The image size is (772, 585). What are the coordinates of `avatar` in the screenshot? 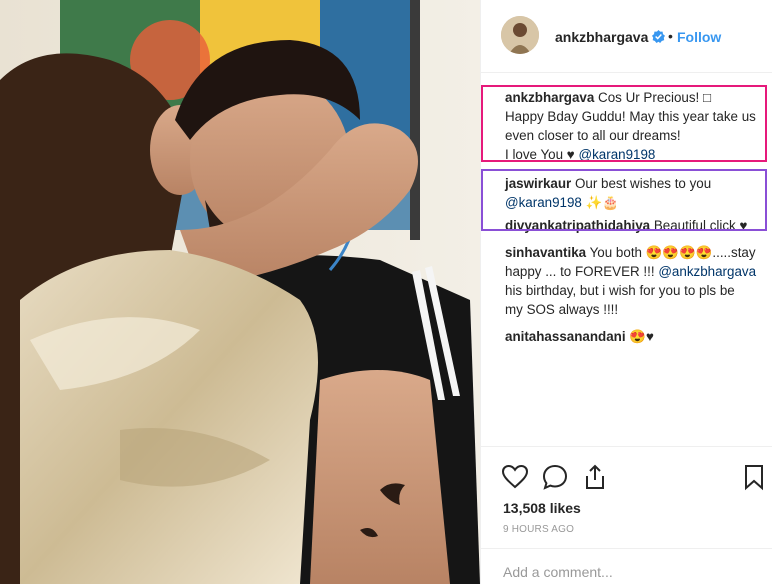 It's located at (520, 35).